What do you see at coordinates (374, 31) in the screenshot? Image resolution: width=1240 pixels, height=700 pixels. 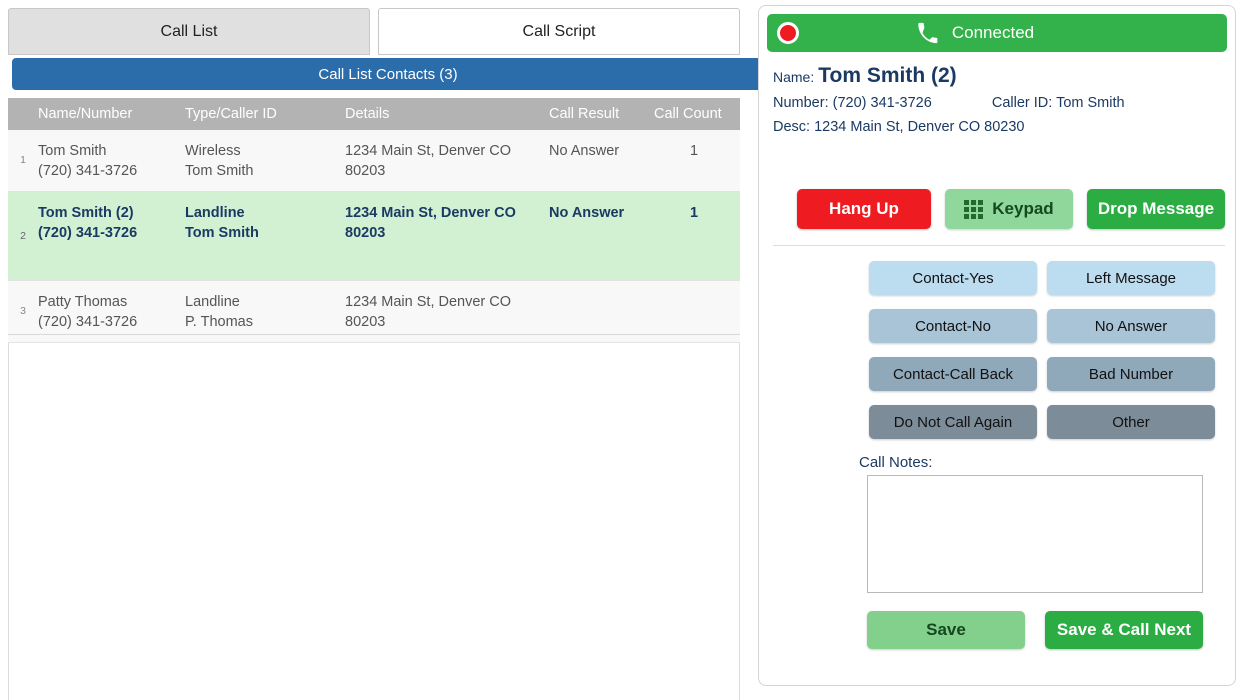 I see `tab-bar: Call List Call Script` at bounding box center [374, 31].